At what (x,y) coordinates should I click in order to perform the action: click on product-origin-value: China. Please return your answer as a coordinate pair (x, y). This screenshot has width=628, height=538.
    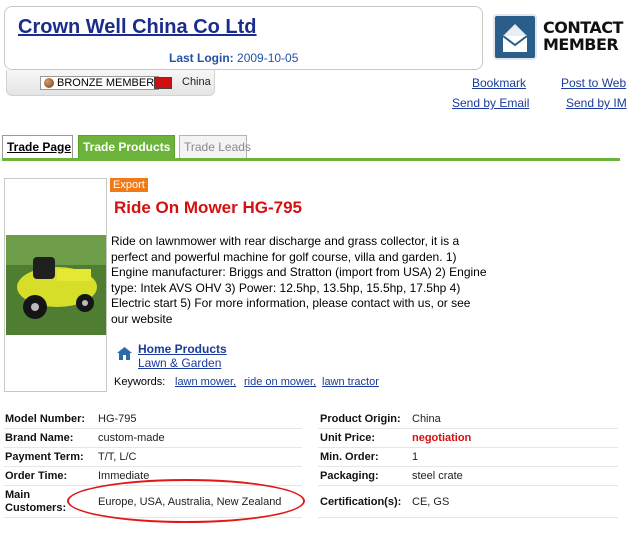
    Looking at the image, I should click on (426, 419).